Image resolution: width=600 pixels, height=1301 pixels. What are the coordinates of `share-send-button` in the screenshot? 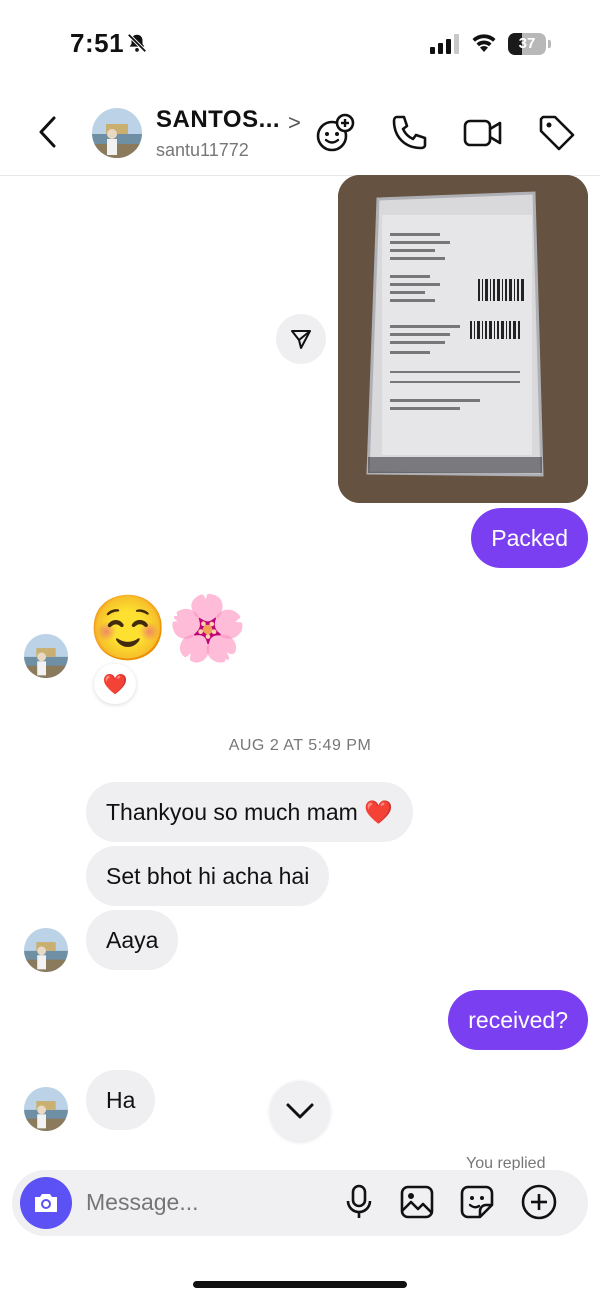 It's located at (301, 339).